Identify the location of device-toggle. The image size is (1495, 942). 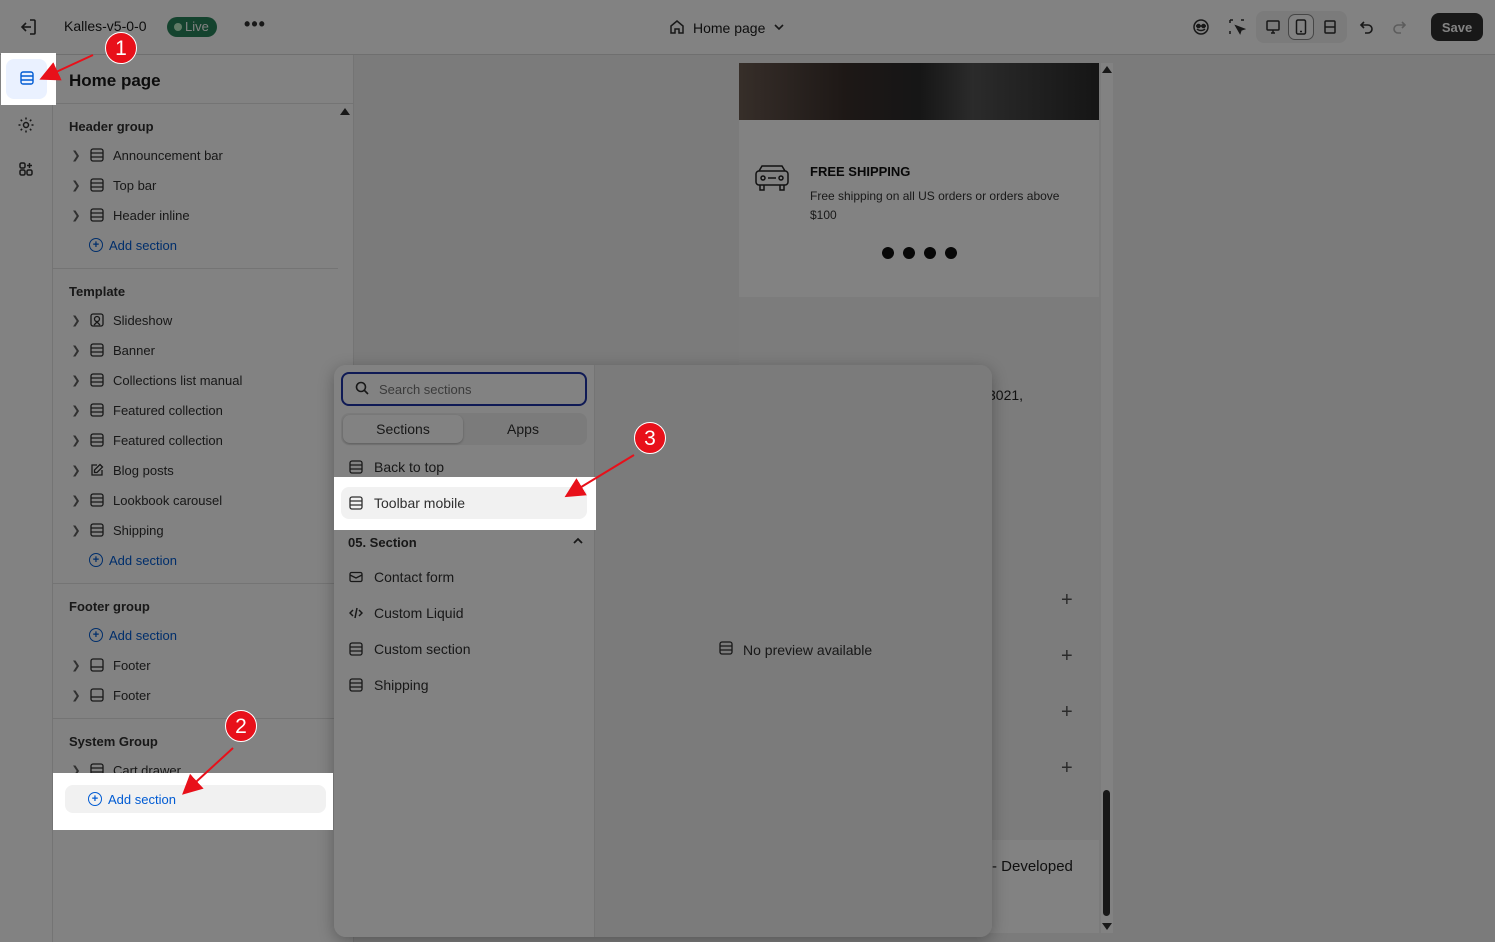
(1301, 27).